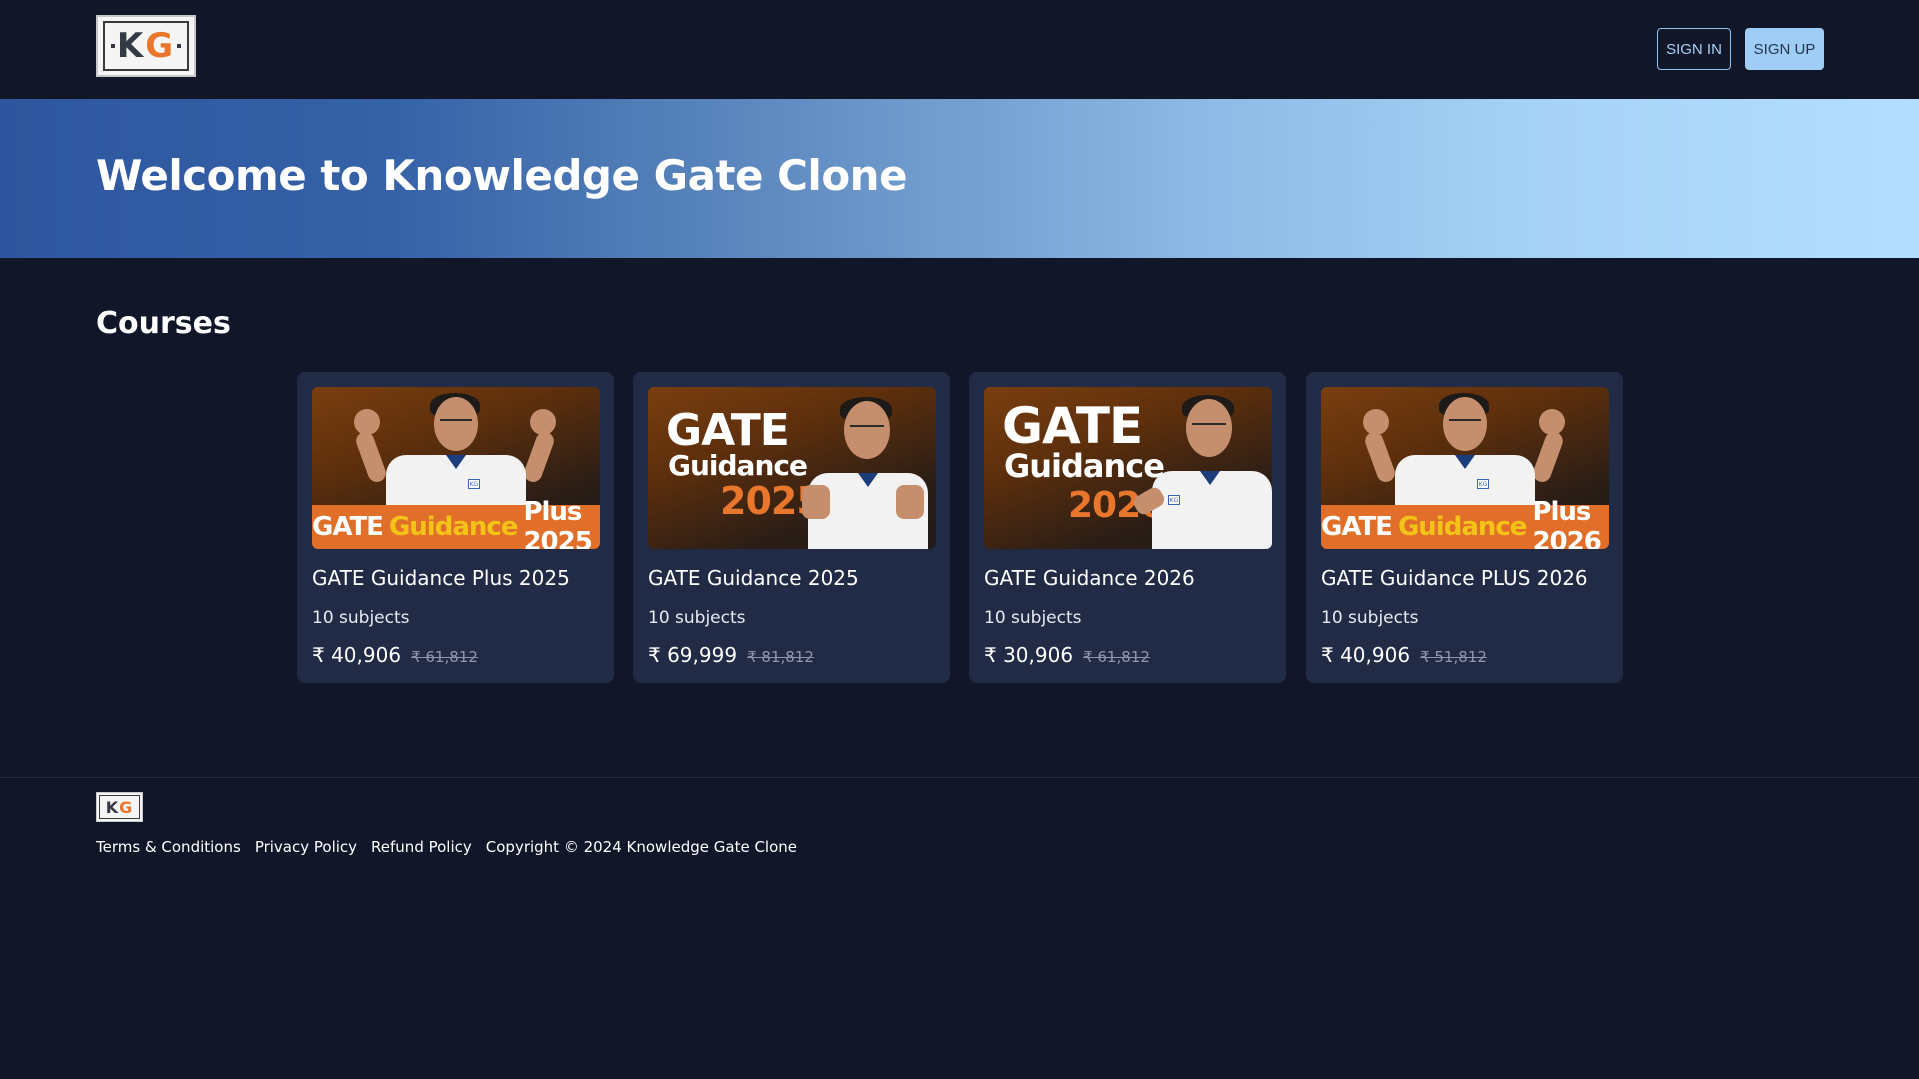  I want to click on footer-logo-frame: K G, so click(119, 807).